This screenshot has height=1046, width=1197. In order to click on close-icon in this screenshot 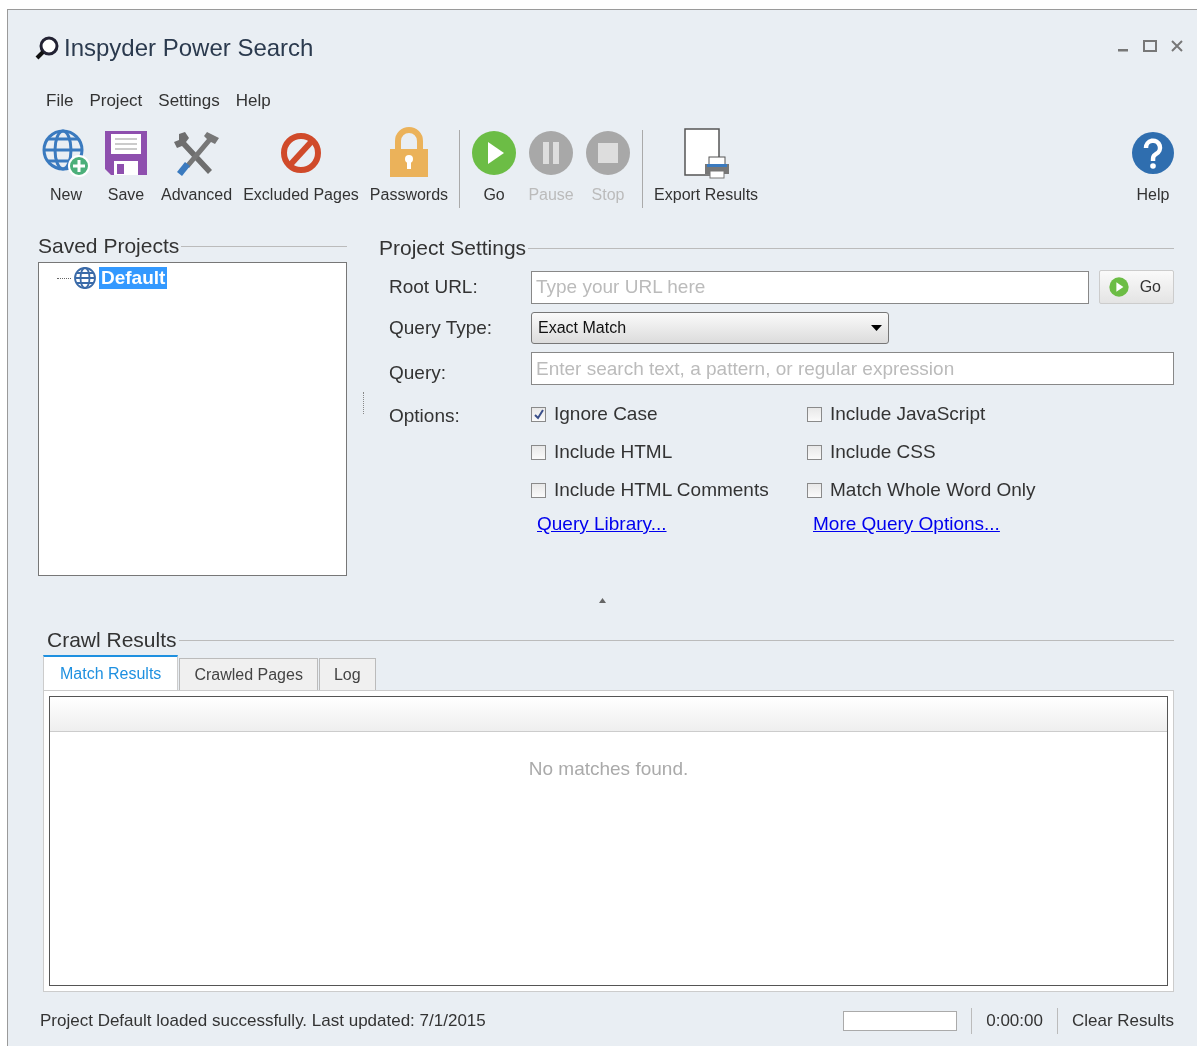, I will do `click(1177, 46)`.